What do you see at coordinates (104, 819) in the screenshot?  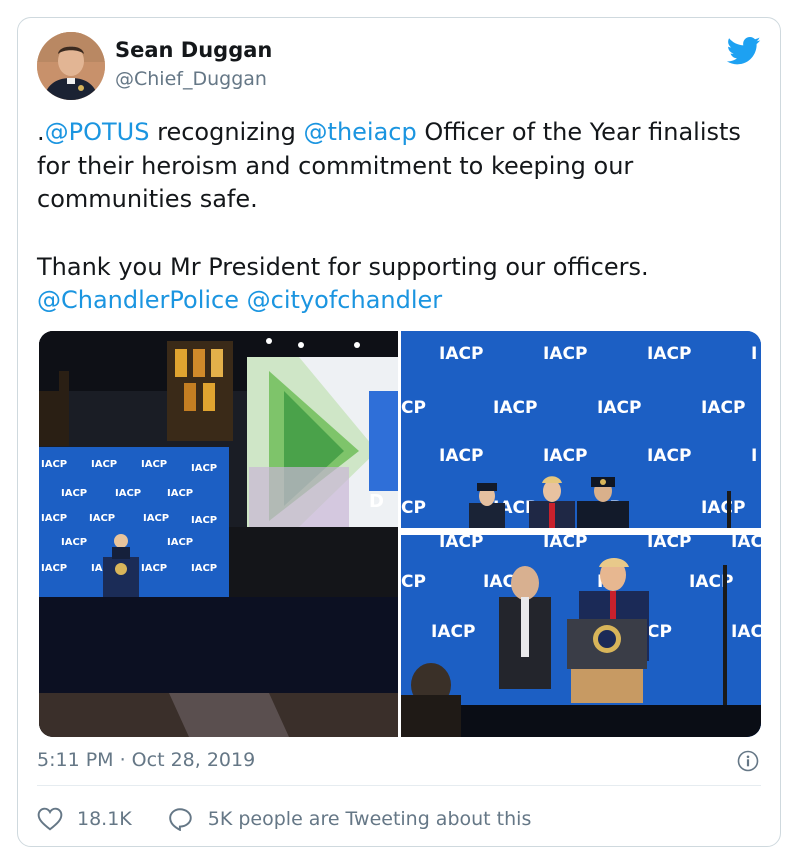 I see `like-count: 18.1K` at bounding box center [104, 819].